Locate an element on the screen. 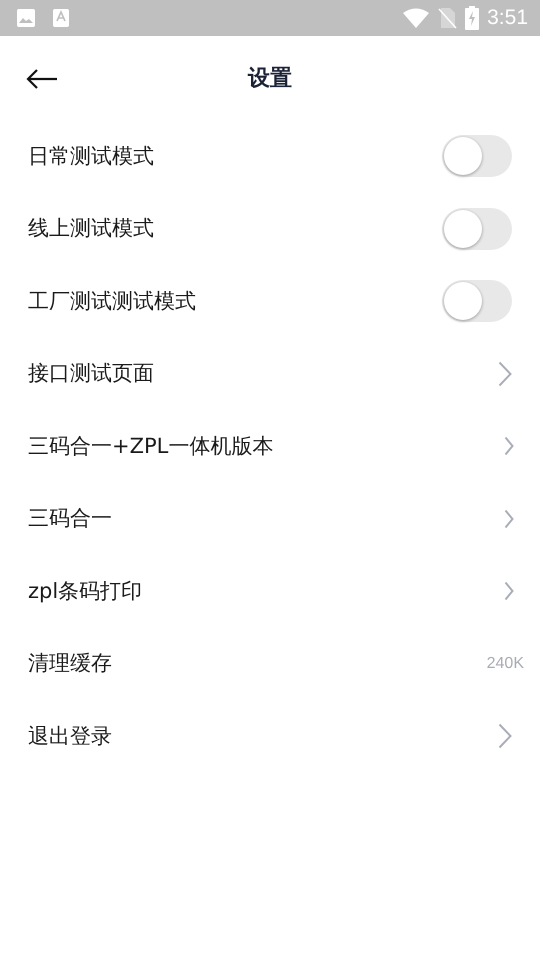 Image resolution: width=540 pixels, height=960 pixels. setting-label: 三码合一+ZPL一体机版本 is located at coordinates (151, 446).